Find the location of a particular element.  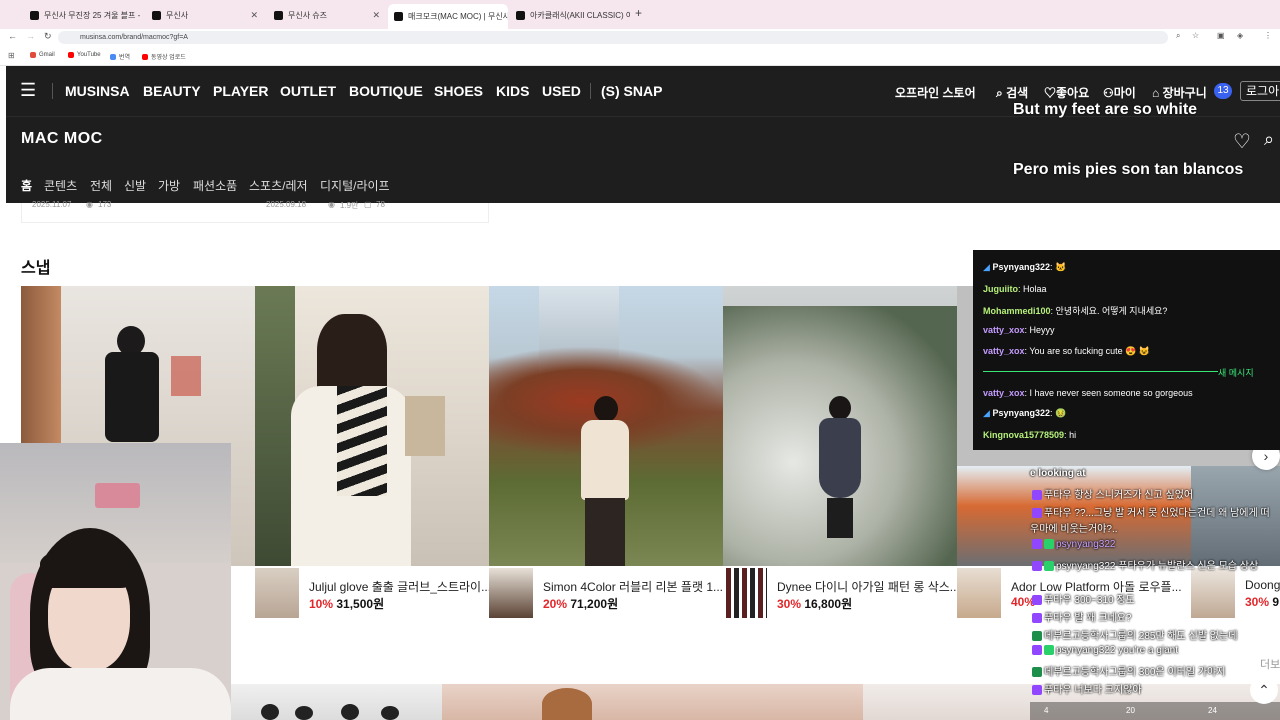

nav-used: USED is located at coordinates (561, 91).